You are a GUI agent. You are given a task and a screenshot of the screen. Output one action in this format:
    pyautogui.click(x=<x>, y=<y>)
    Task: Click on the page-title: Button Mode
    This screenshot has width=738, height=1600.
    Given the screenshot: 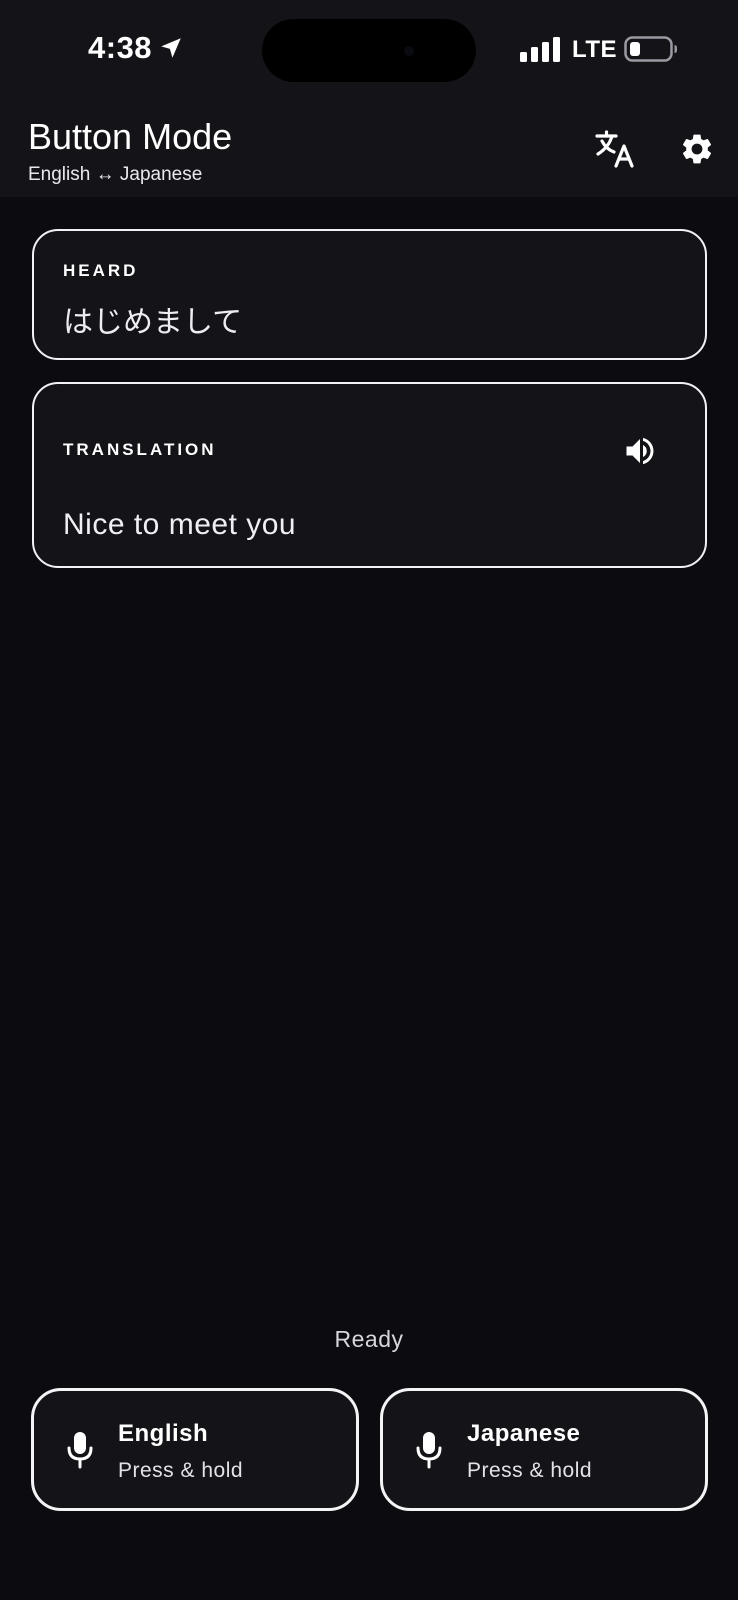 What is the action you would take?
    pyautogui.click(x=130, y=136)
    